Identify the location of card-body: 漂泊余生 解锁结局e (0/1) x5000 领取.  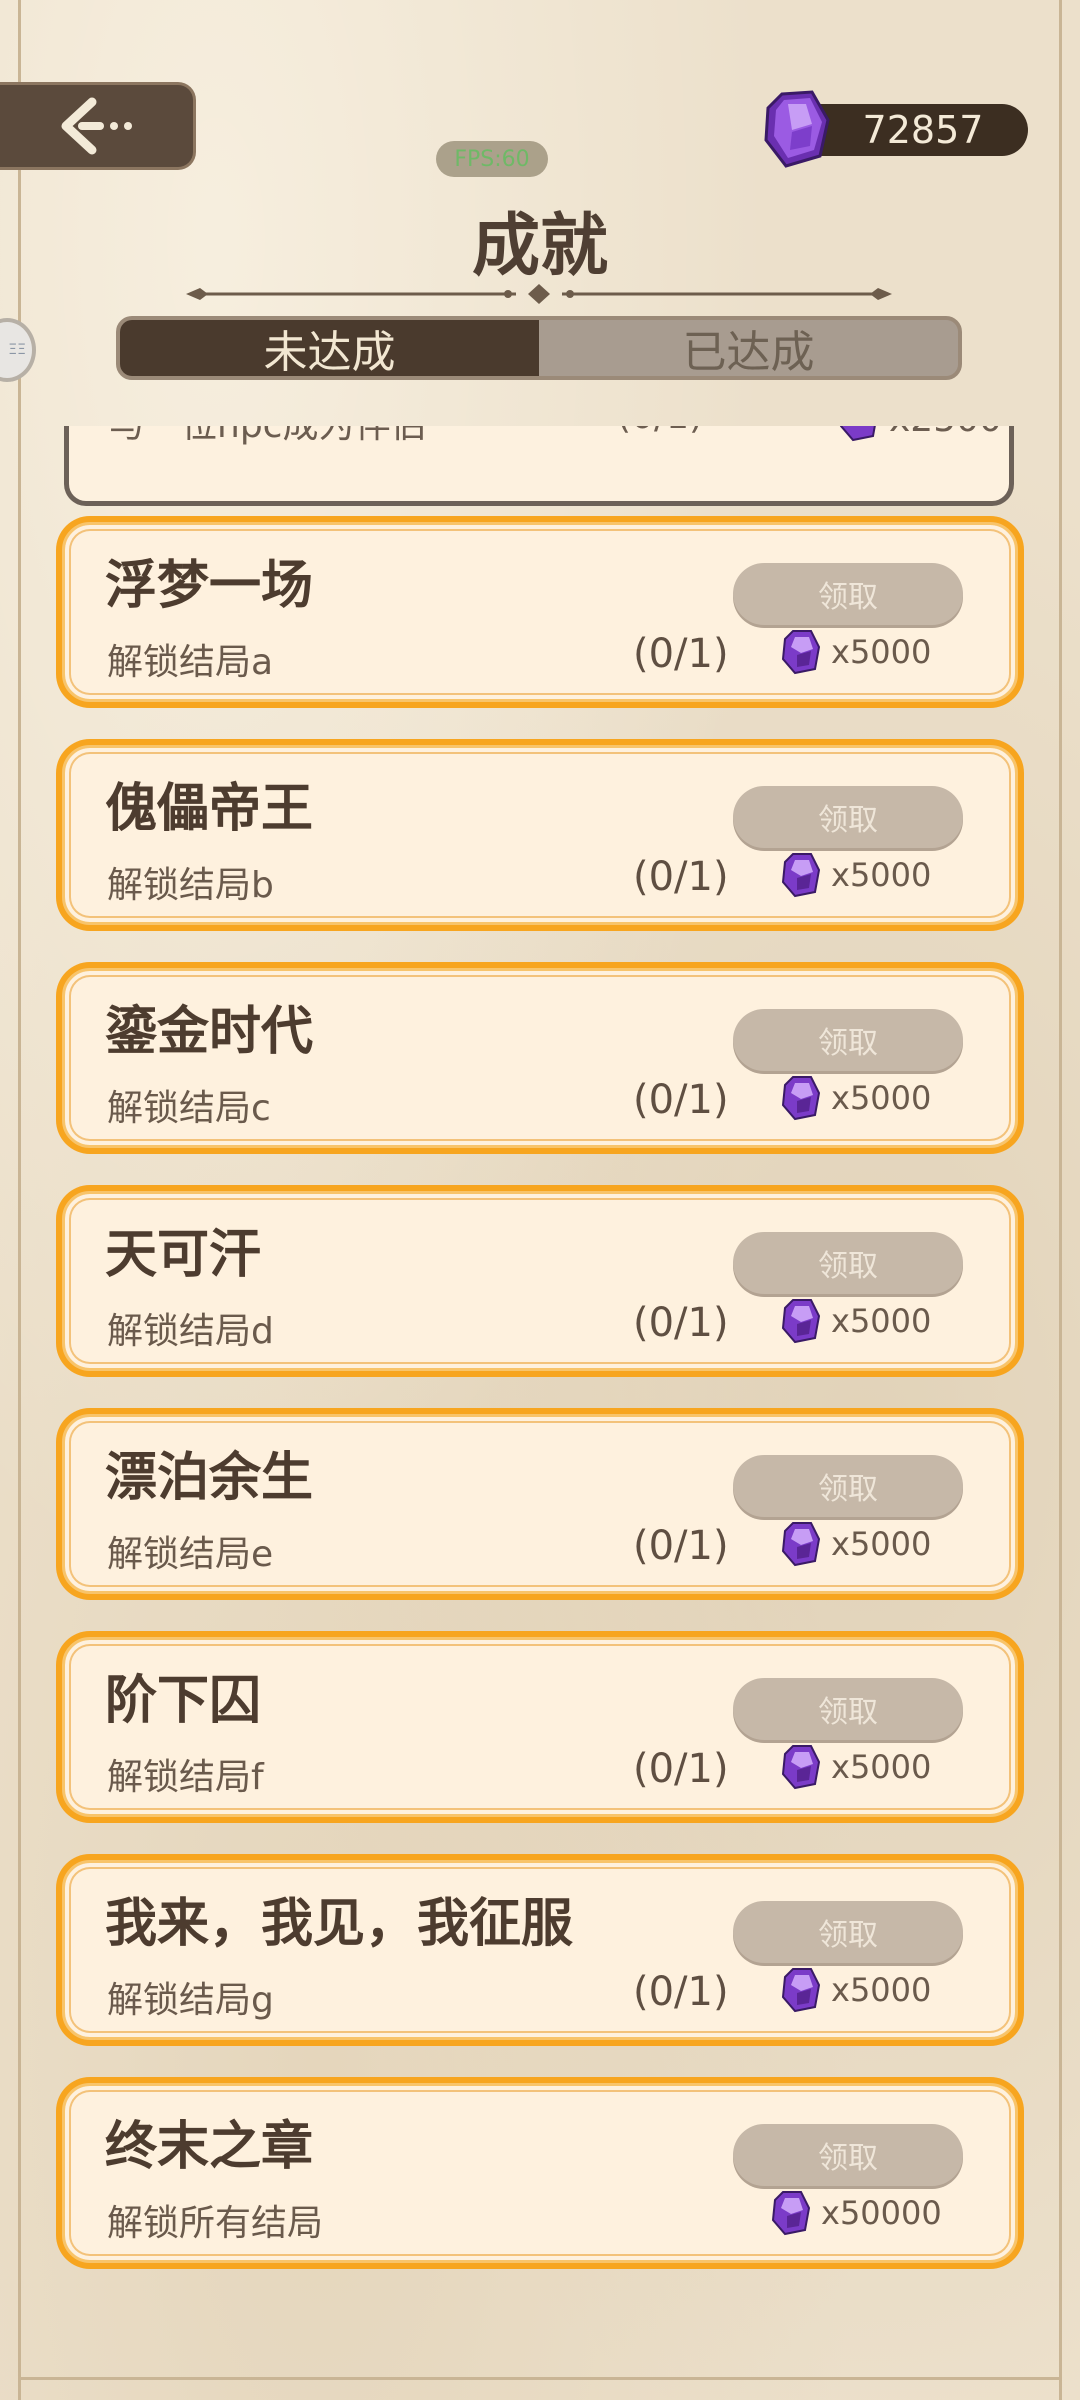
(540, 1504).